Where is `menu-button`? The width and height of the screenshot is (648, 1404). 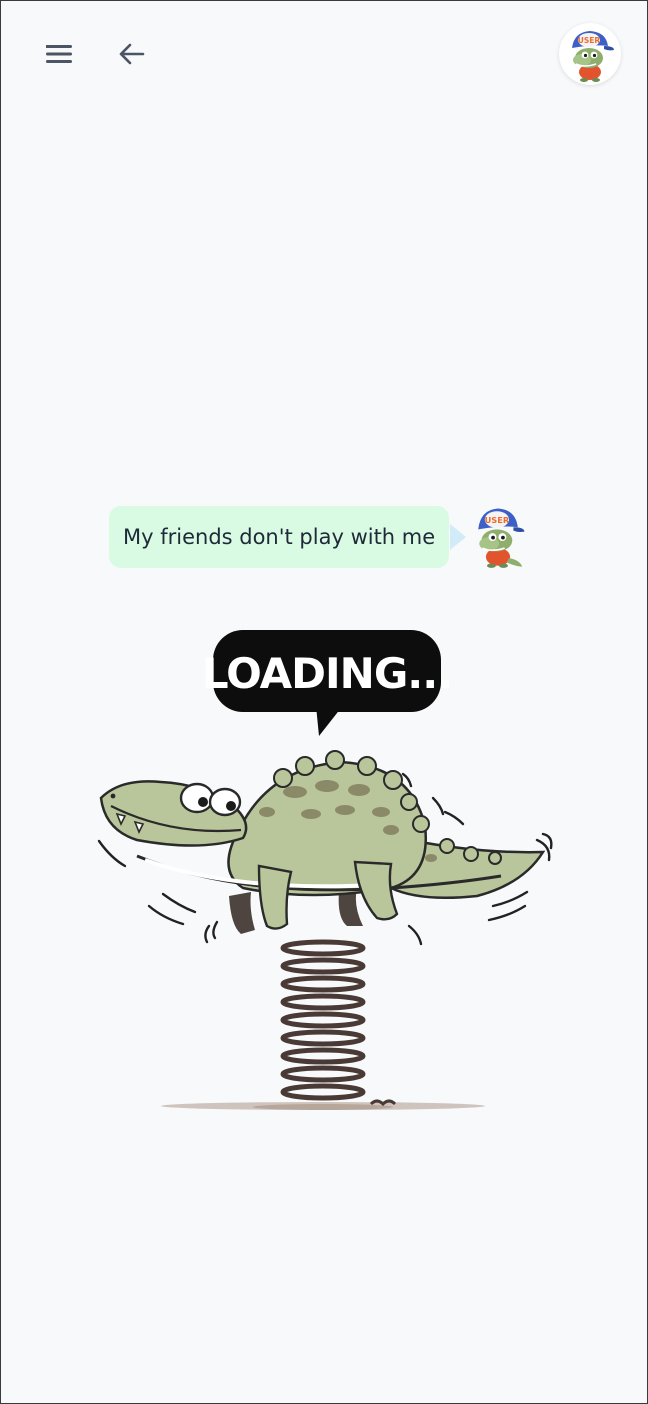 menu-button is located at coordinates (59, 54).